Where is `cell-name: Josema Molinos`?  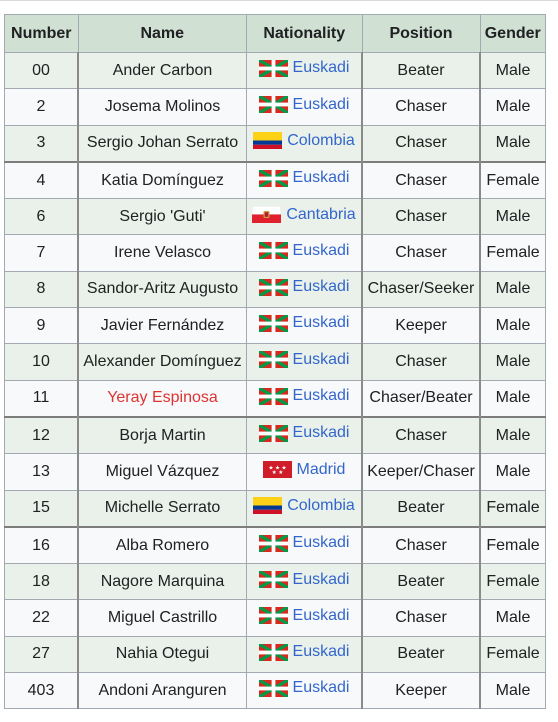 cell-name: Josema Molinos is located at coordinates (162, 107).